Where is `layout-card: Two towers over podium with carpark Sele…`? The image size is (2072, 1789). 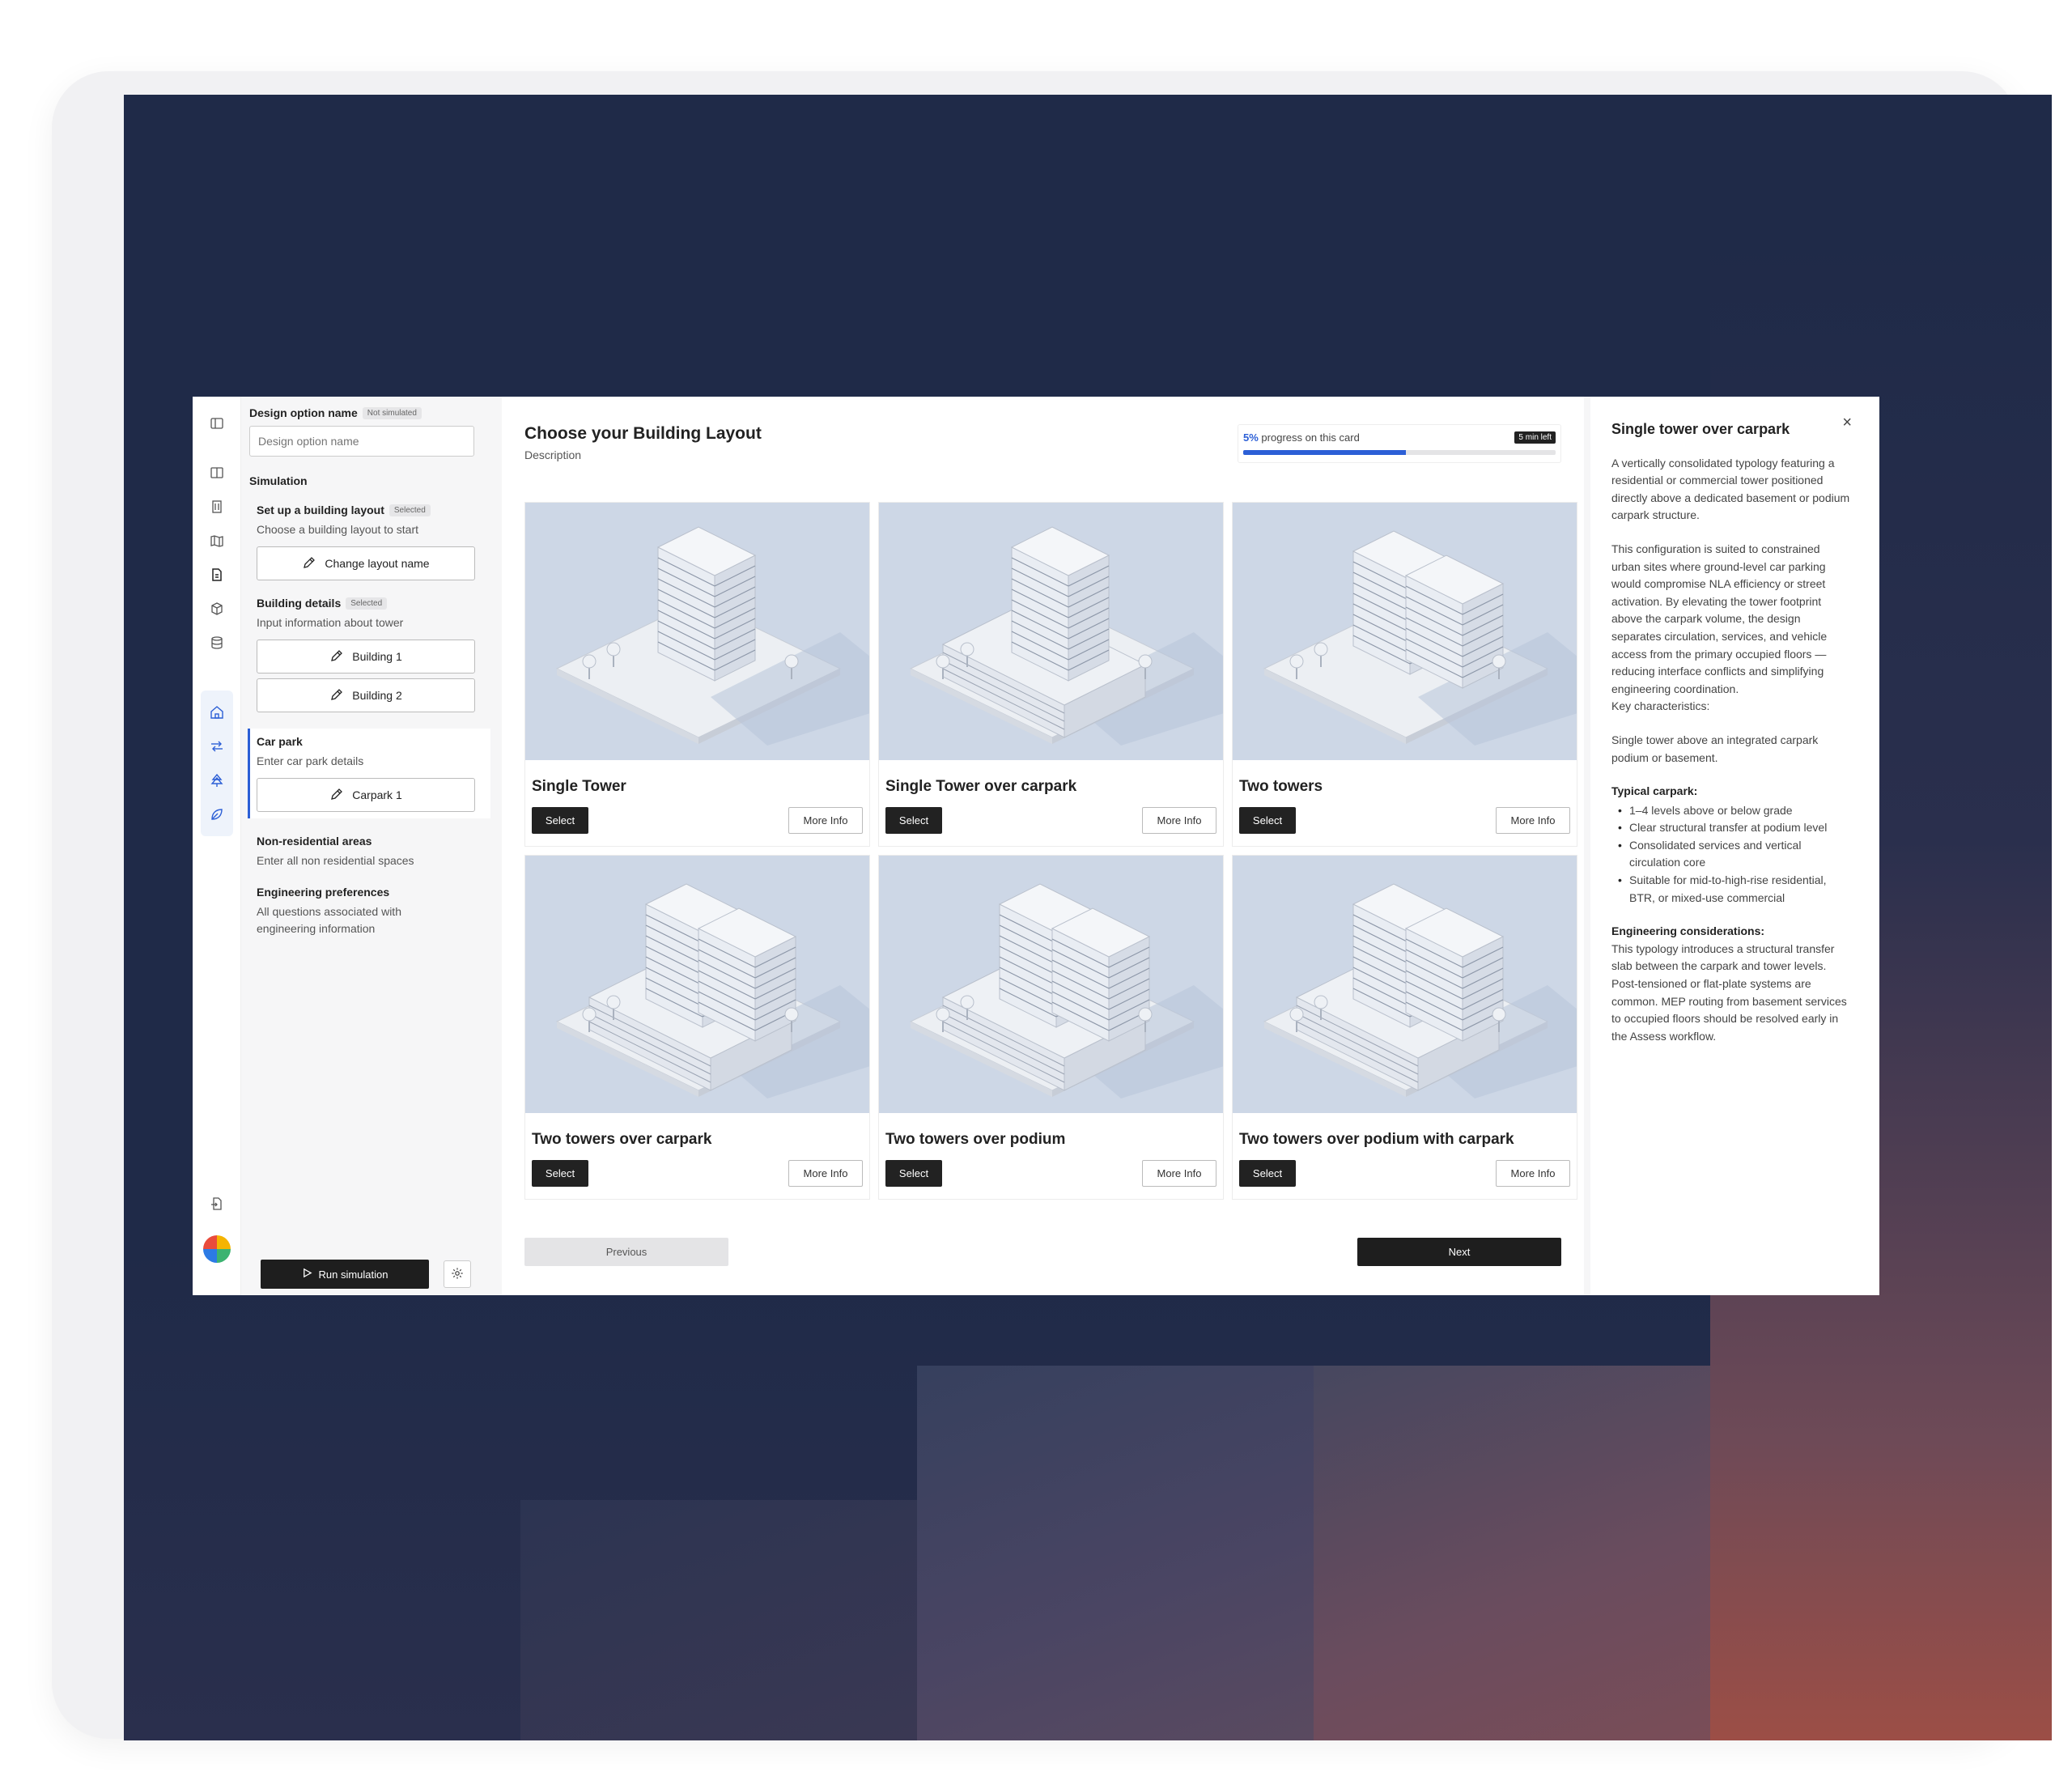
layout-card: Two towers over podium with carpark Sele… is located at coordinates (1404, 1027).